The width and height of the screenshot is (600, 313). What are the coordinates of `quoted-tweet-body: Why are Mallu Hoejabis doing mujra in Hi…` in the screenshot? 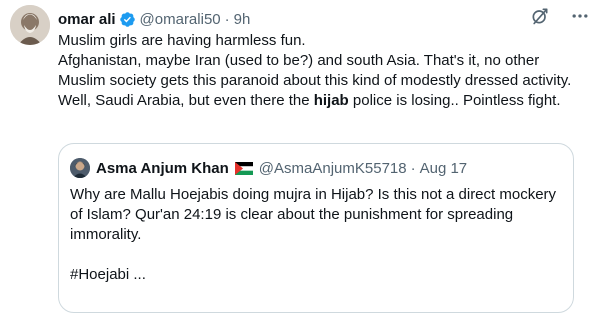 It's located at (313, 214).